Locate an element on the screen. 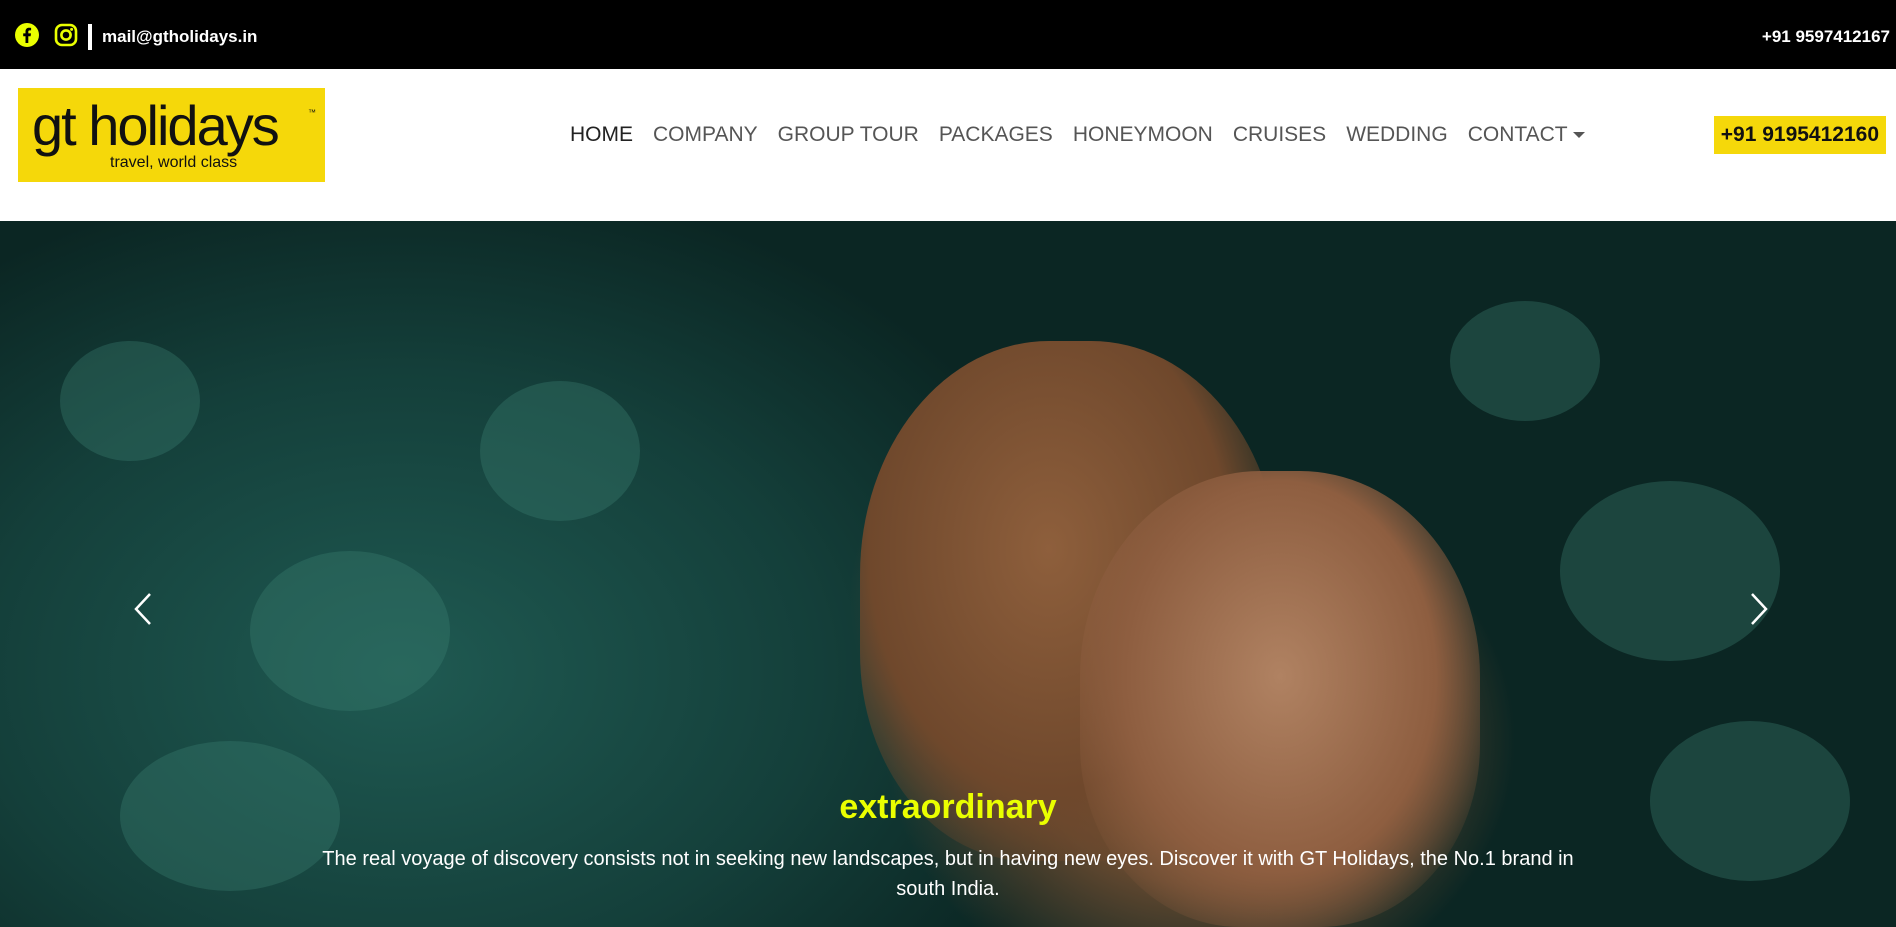 Image resolution: width=1896 pixels, height=927 pixels. logo-tagline: travel, world class is located at coordinates (174, 162).